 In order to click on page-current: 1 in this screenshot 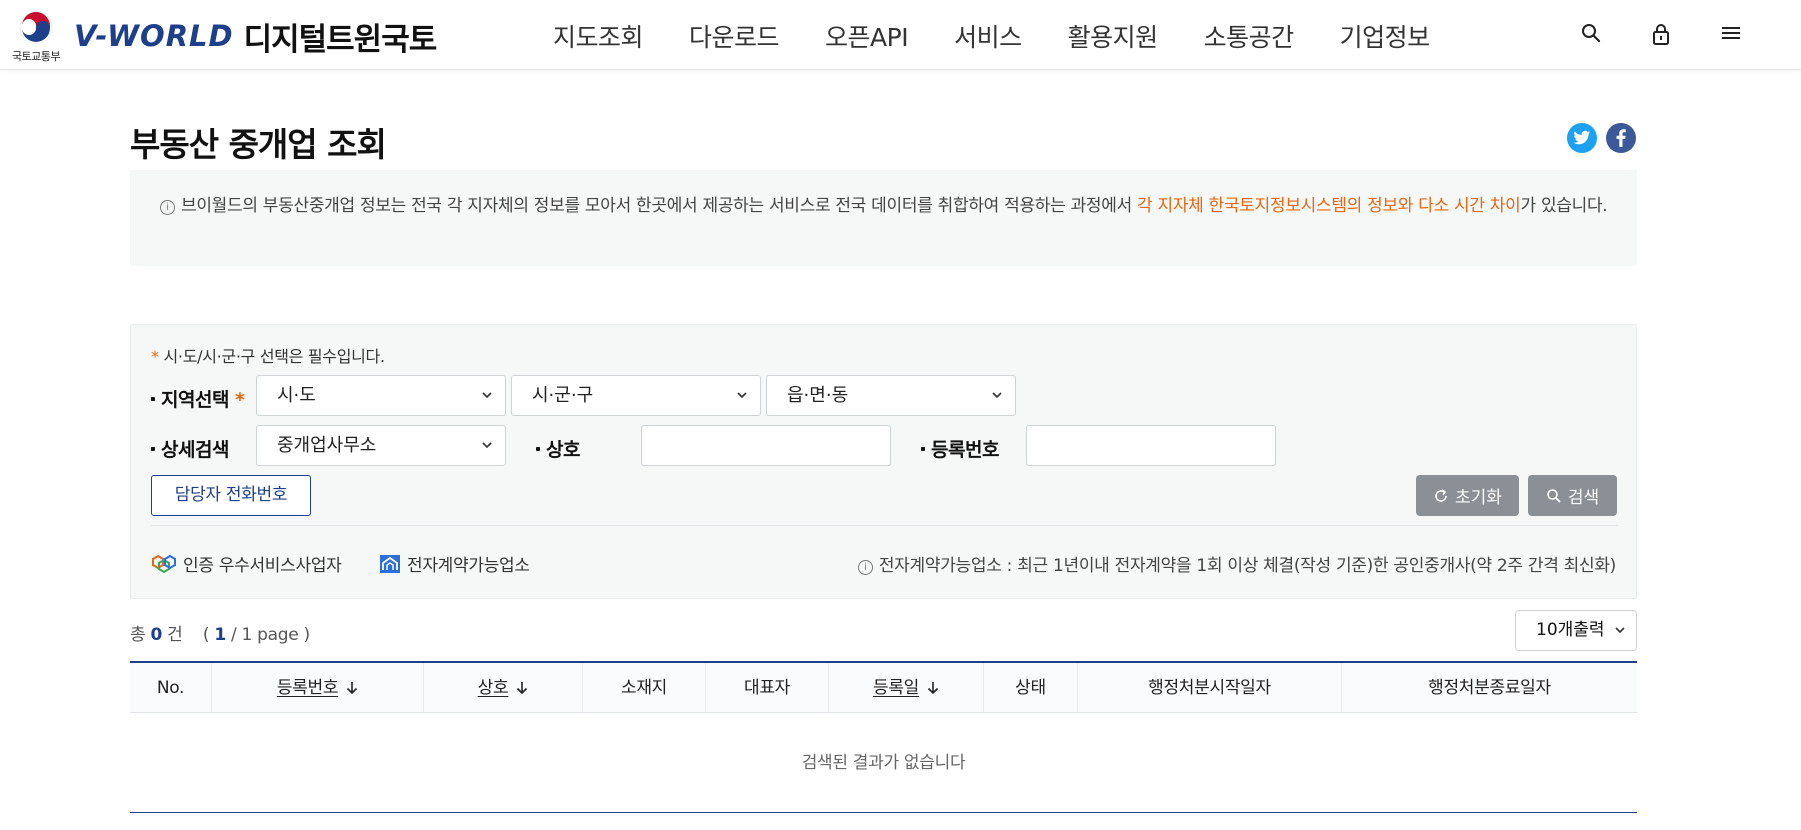, I will do `click(220, 635)`.